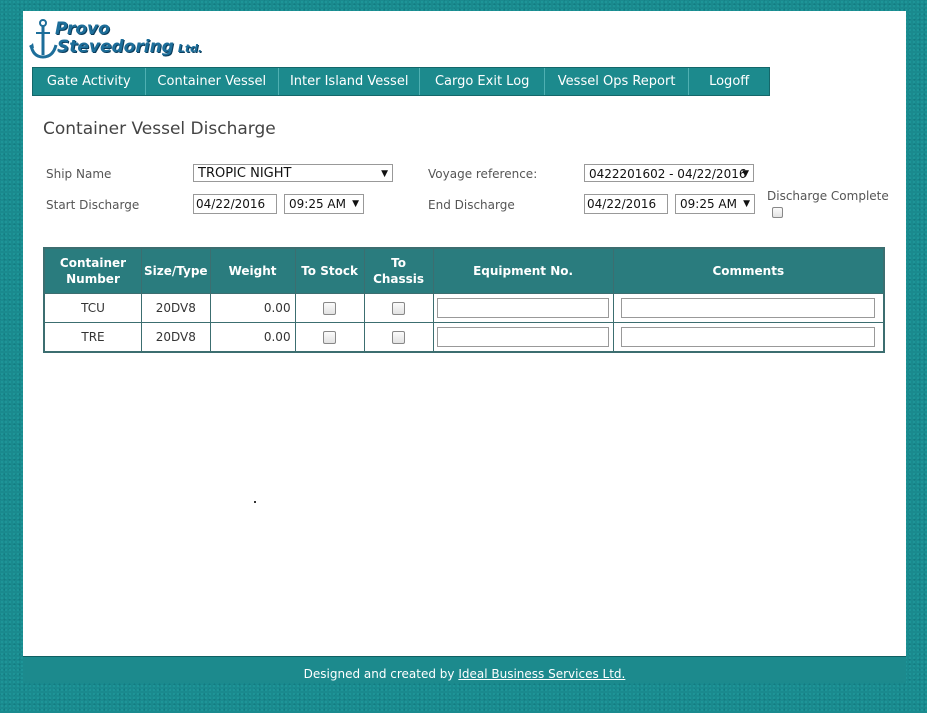 Image resolution: width=927 pixels, height=713 pixels. I want to click on voyage-value: 0422201602 - 04/22/2016, so click(668, 174).